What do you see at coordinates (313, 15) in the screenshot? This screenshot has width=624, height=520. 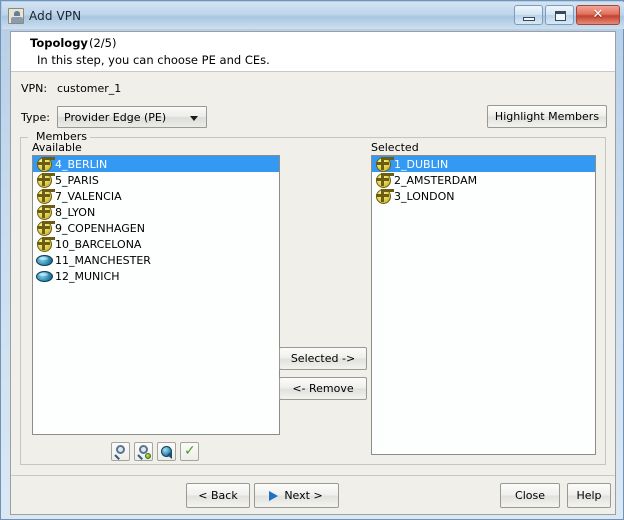 I see `title-bar: Add VPN ✕` at bounding box center [313, 15].